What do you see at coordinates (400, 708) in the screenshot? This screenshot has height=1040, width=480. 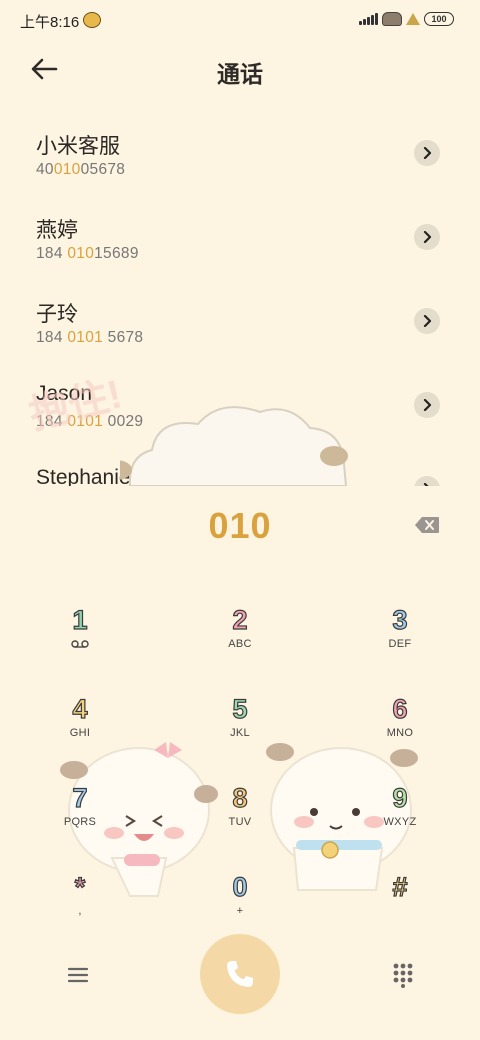 I see `key-digit: 6` at bounding box center [400, 708].